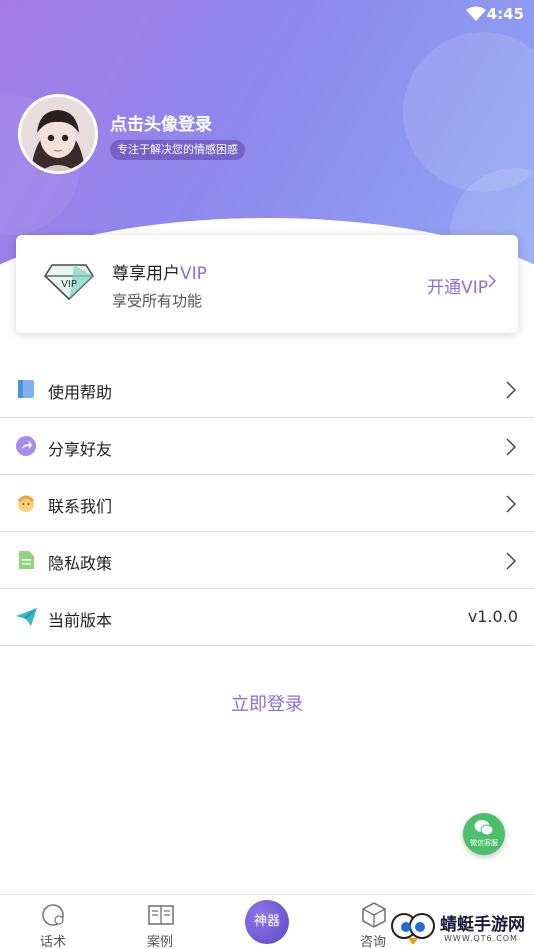 This screenshot has height=949, width=534. Describe the element at coordinates (52, 942) in the screenshot. I see `tab-label: 话术` at that location.